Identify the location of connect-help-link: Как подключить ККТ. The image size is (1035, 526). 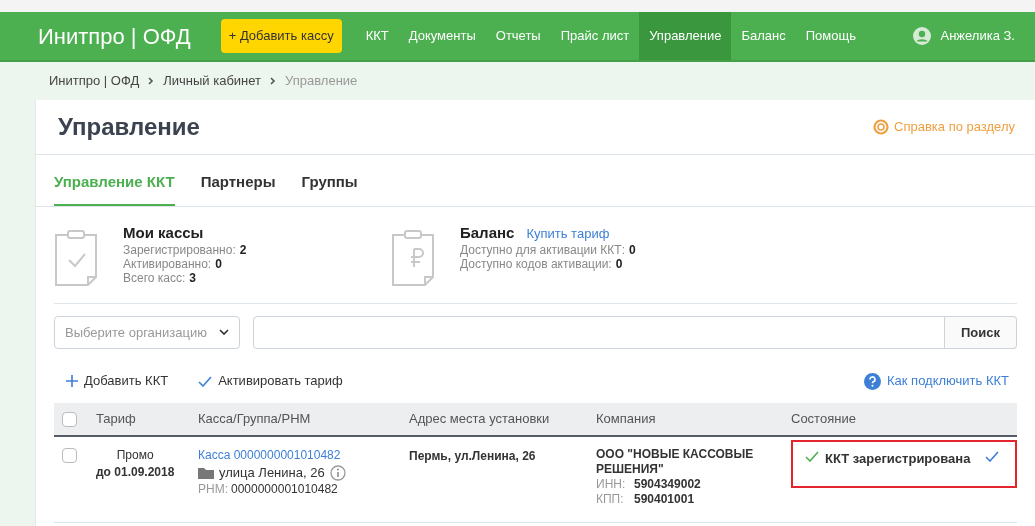
(936, 381).